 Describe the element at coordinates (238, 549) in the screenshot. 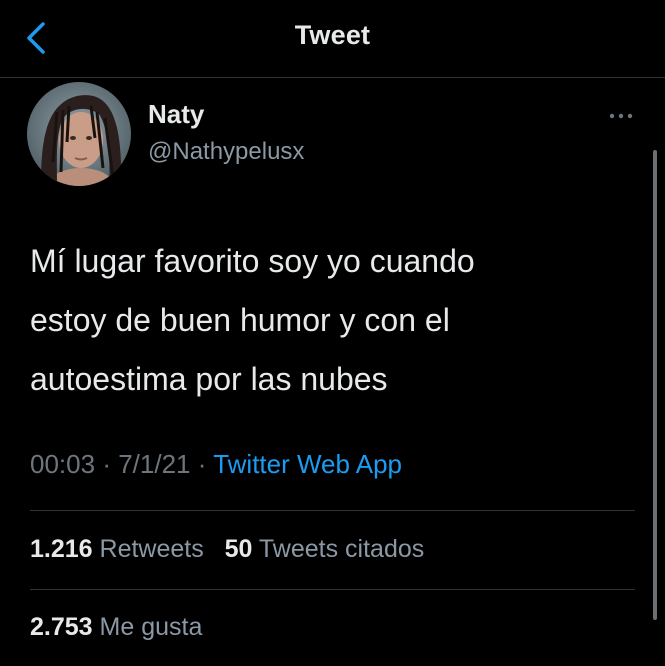

I see `quotes-count: 50` at that location.